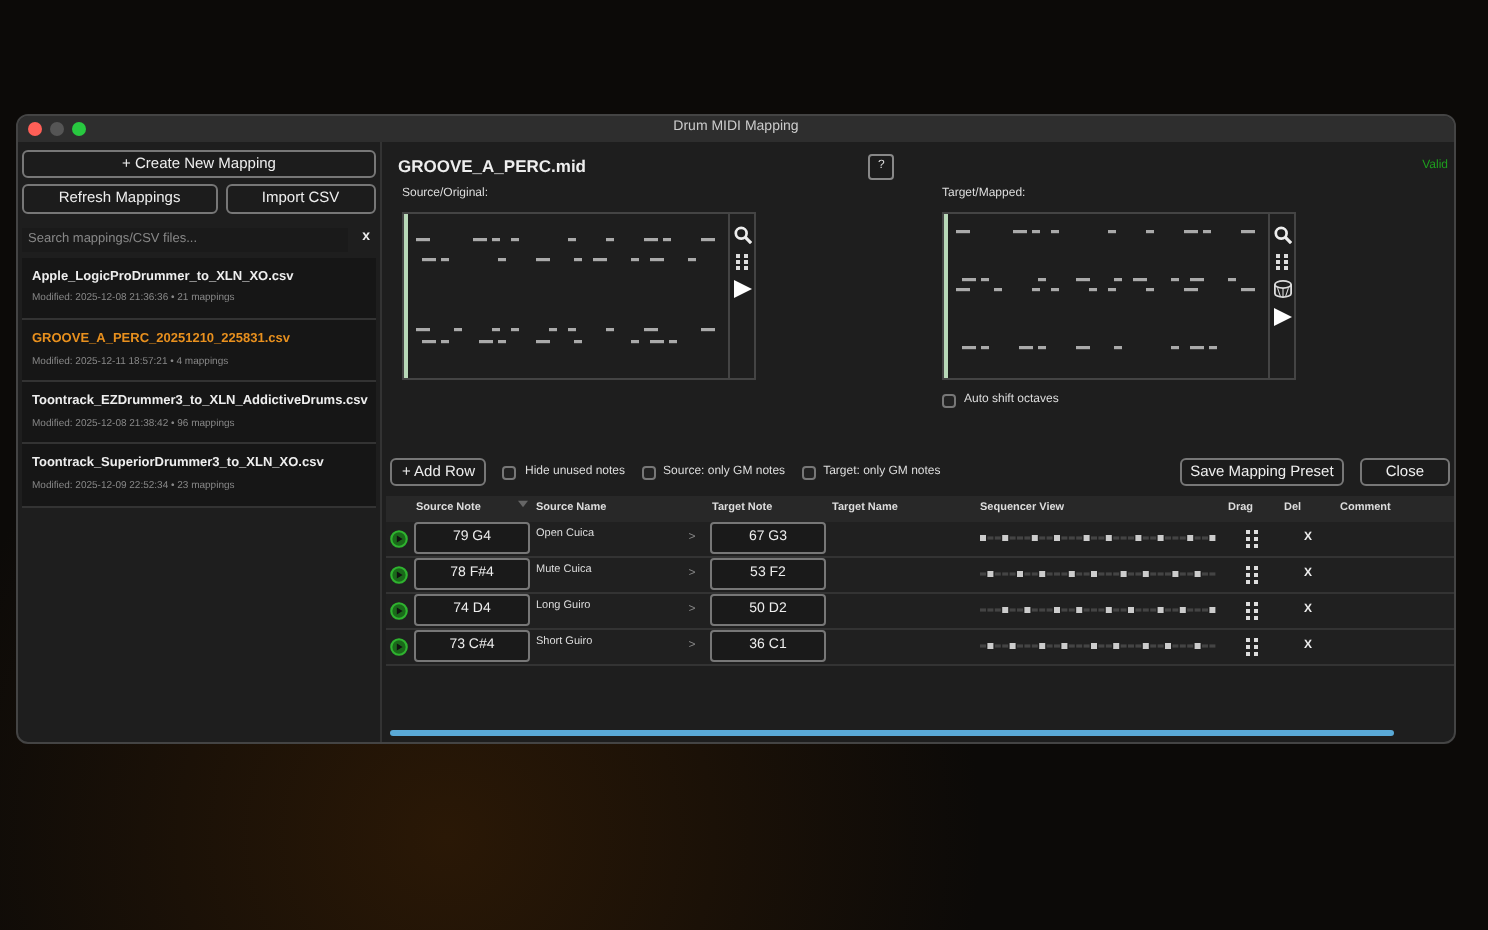 This screenshot has height=930, width=1488. Describe the element at coordinates (35, 129) in the screenshot. I see `close-icon` at that location.